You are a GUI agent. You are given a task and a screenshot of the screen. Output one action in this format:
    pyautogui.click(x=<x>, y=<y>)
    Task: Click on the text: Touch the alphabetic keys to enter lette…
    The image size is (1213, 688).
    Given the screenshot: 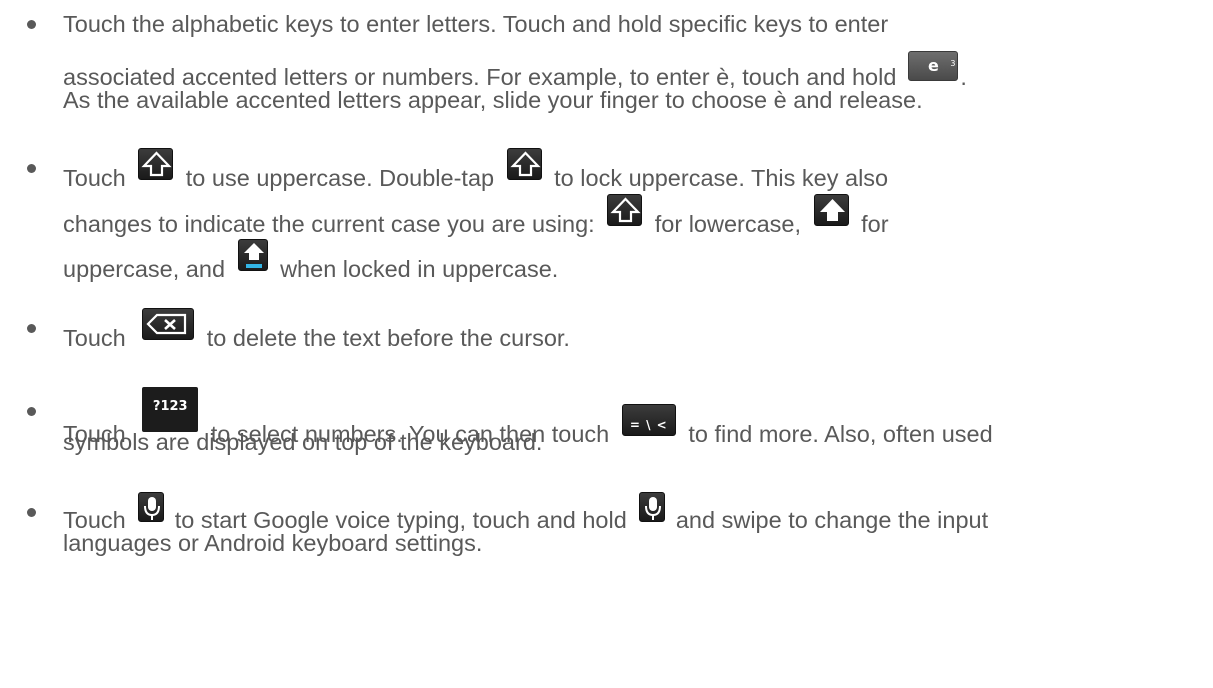 What is the action you would take?
    pyautogui.click(x=476, y=24)
    